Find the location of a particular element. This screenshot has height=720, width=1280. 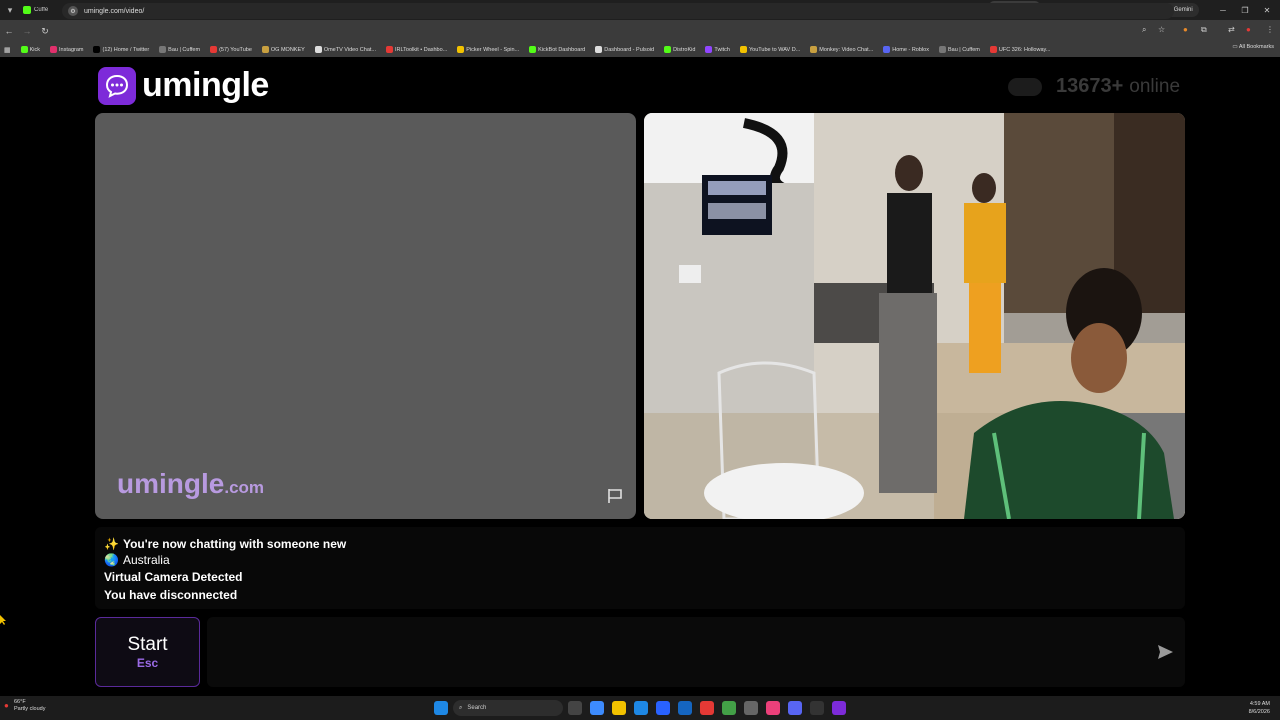

settings-icon is located at coordinates (751, 708).